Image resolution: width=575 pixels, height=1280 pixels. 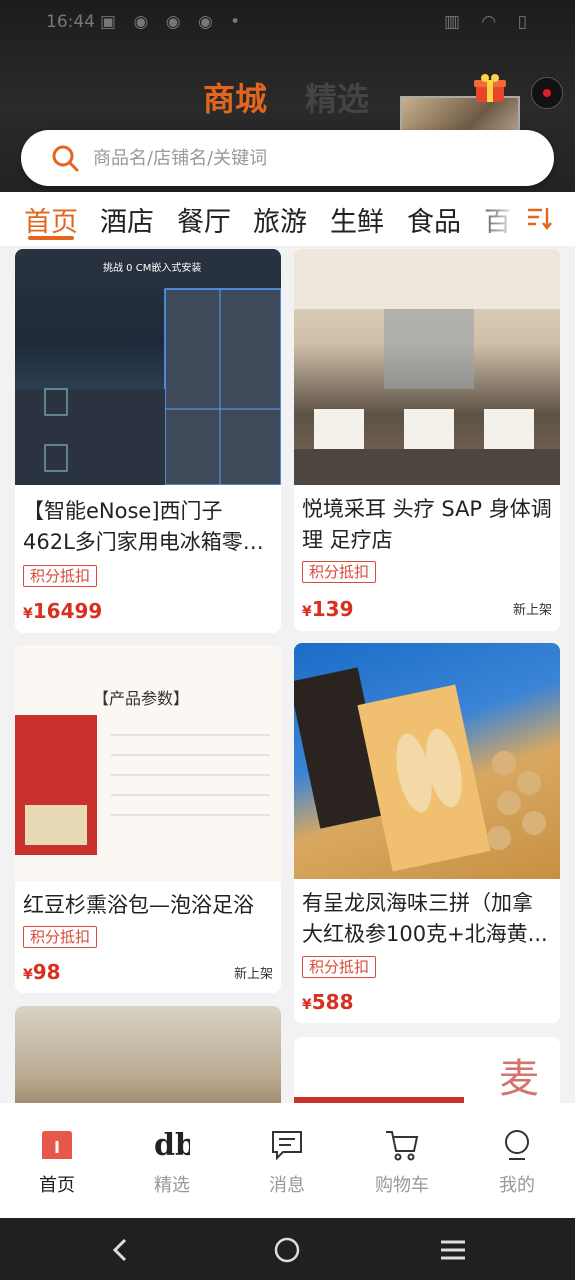 I want to click on svg-text: db, so click(x=172, y=1145).